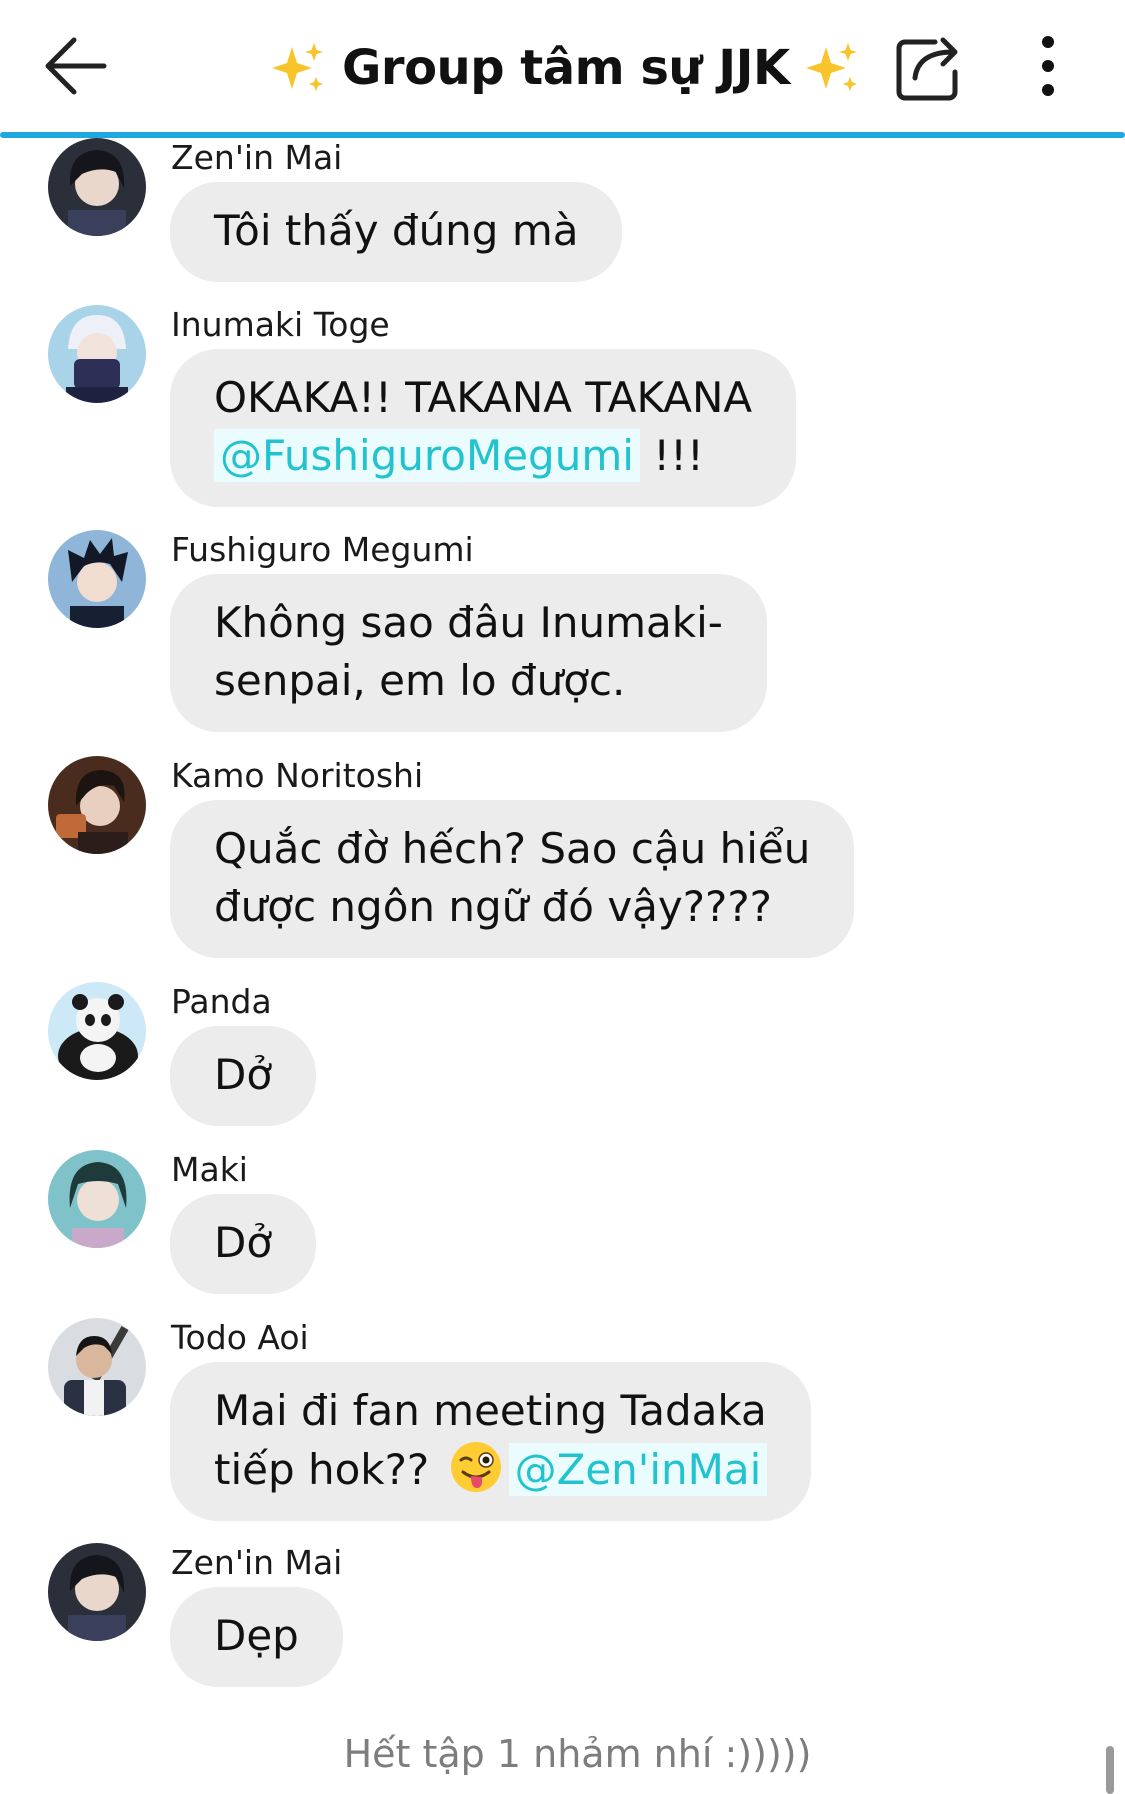  I want to click on message-bubble: Tôi thấy đúng mà, so click(396, 232).